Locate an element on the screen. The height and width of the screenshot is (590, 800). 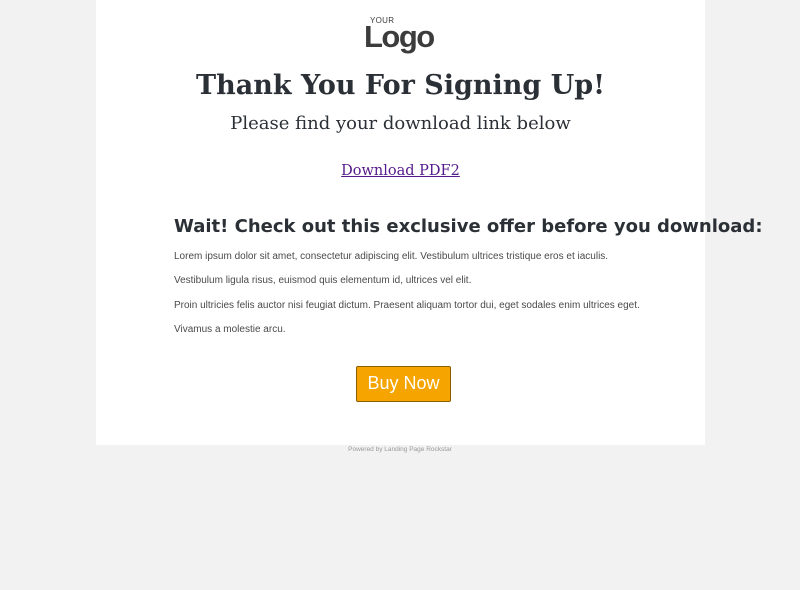
download-link-container: Download PDF2 is located at coordinates (400, 171).